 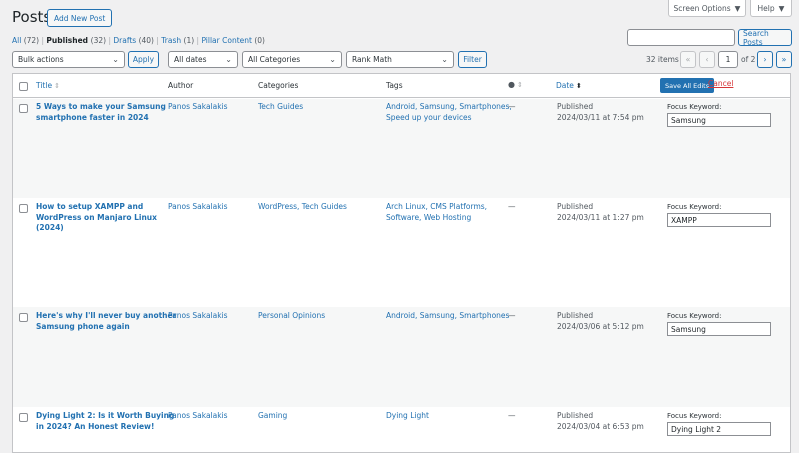 What do you see at coordinates (662, 59) in the screenshot?
I see `items-count: 32 items` at bounding box center [662, 59].